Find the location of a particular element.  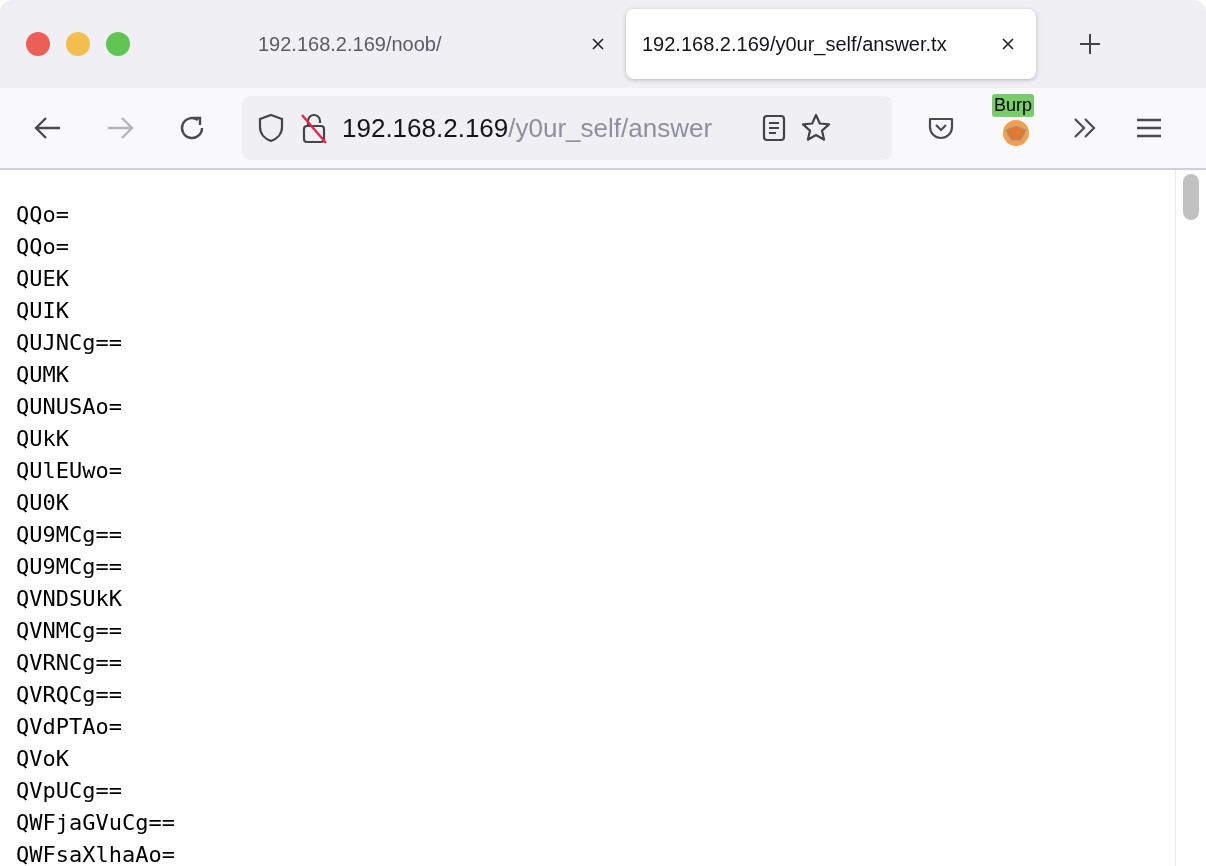

url-text: 192.168.2.169/y0ur_self/answer is located at coordinates (528, 128).